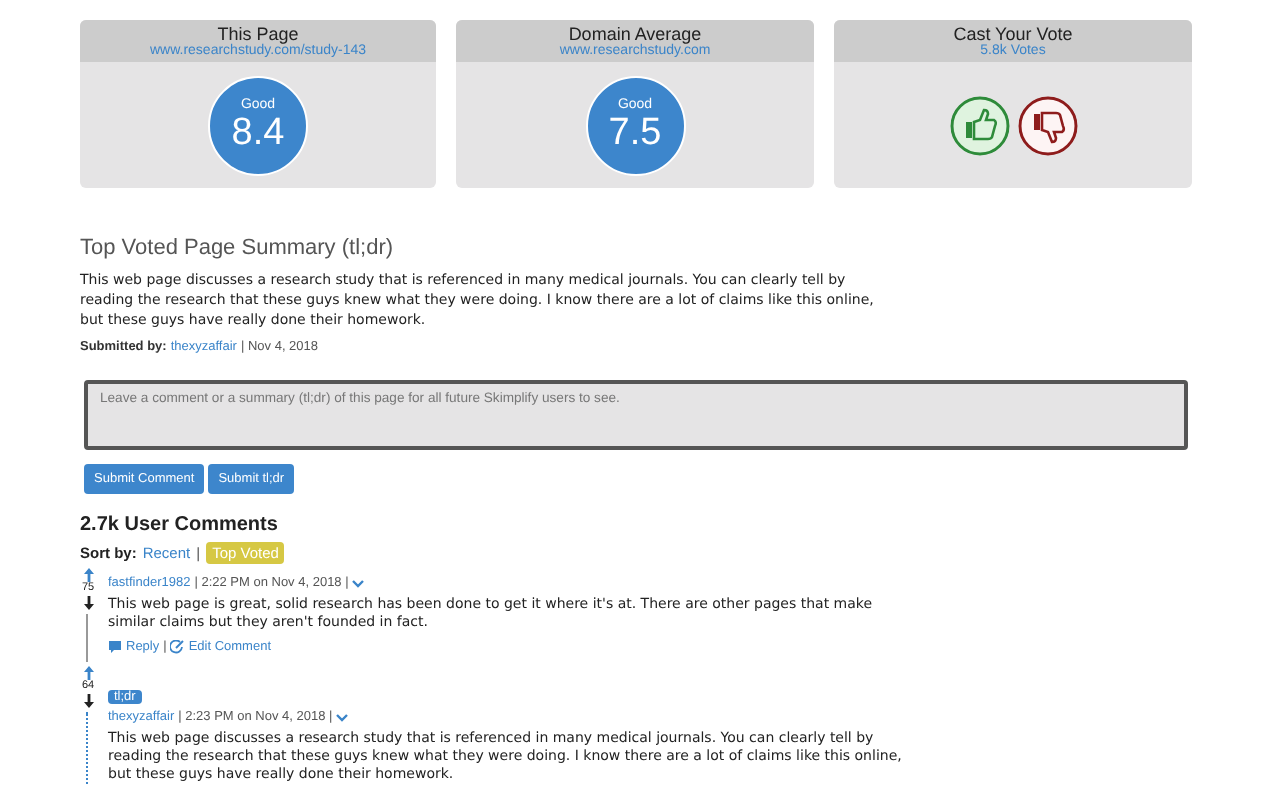  I want to click on pencil-icon, so click(177, 647).